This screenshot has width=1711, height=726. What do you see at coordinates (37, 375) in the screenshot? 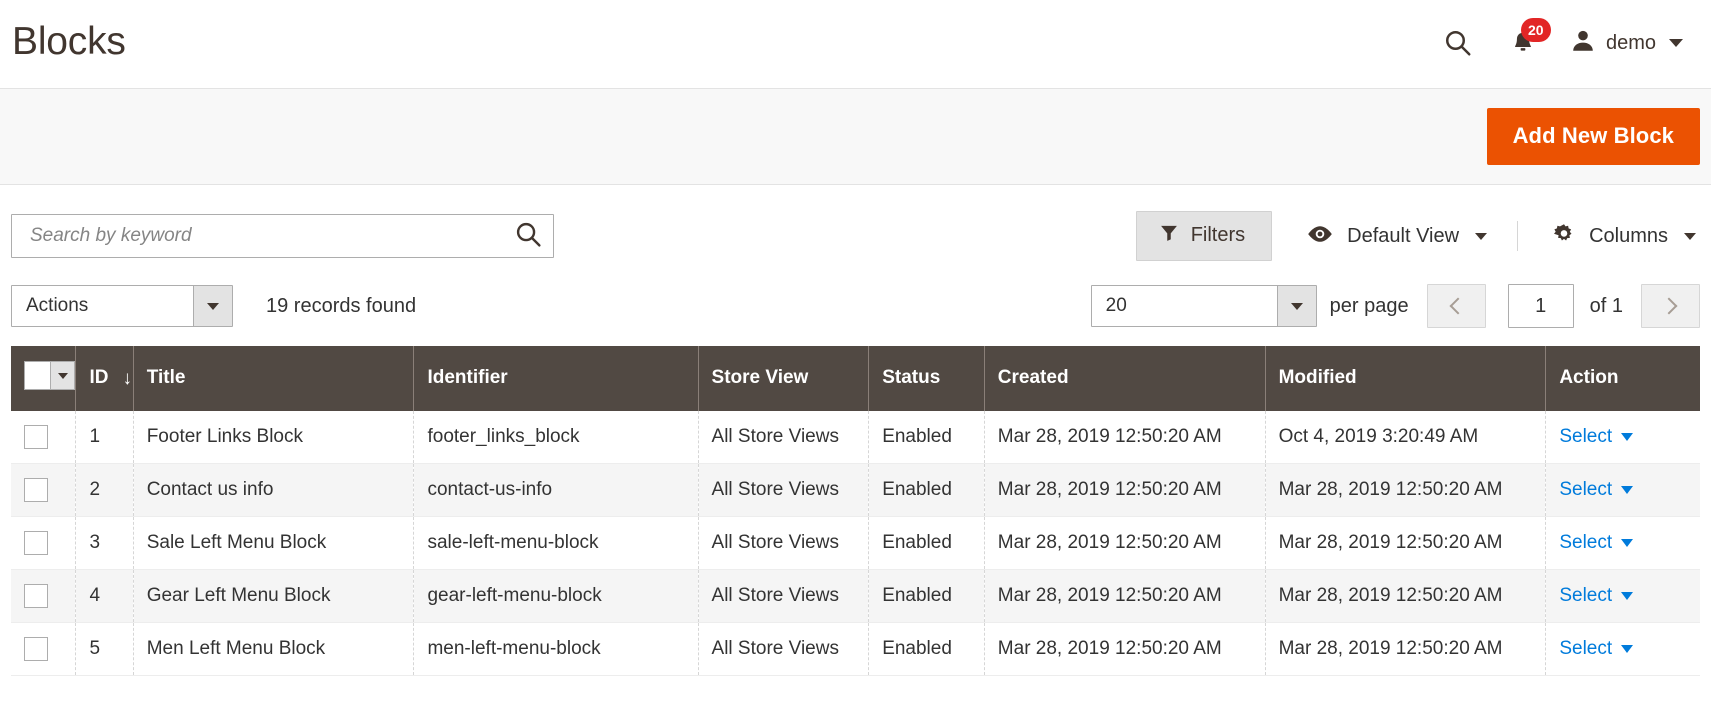
I see `select-all-checkbox` at bounding box center [37, 375].